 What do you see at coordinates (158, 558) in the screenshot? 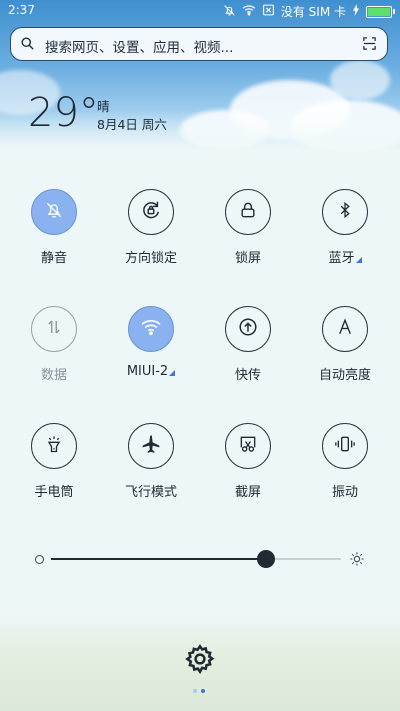
I see `brightness-fill` at bounding box center [158, 558].